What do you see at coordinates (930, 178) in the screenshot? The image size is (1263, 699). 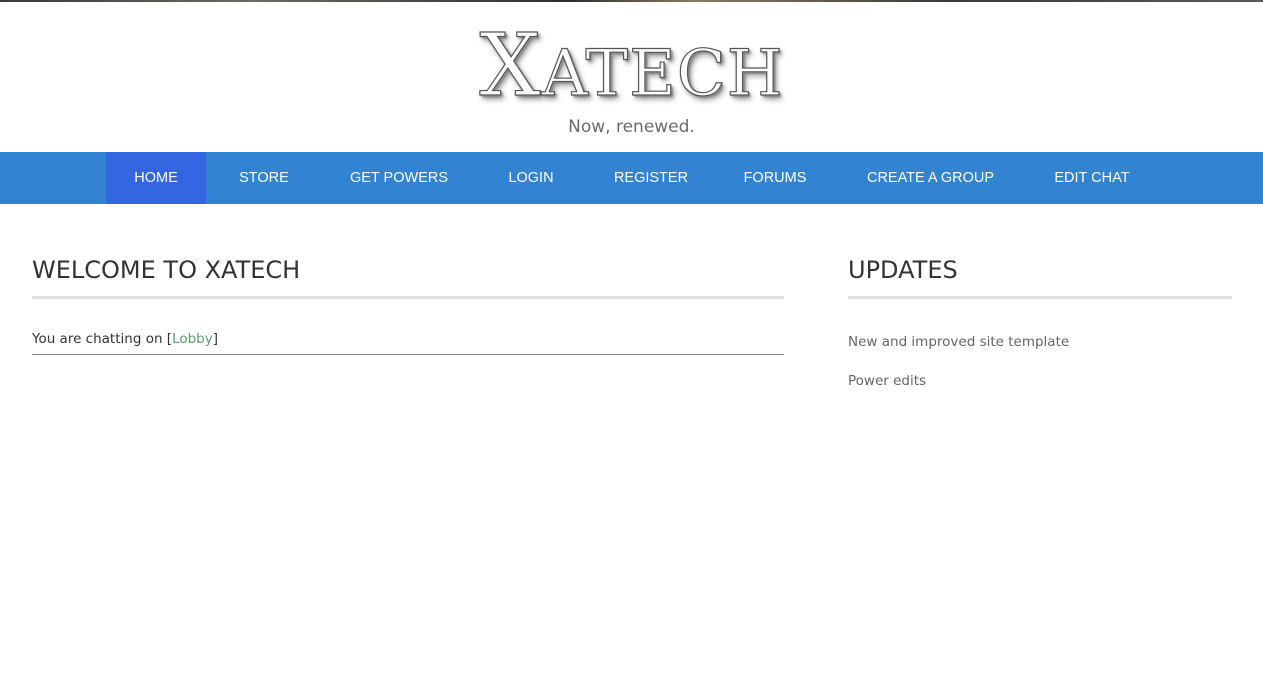 I see `nav-create-group: CREATE A GROUP` at bounding box center [930, 178].